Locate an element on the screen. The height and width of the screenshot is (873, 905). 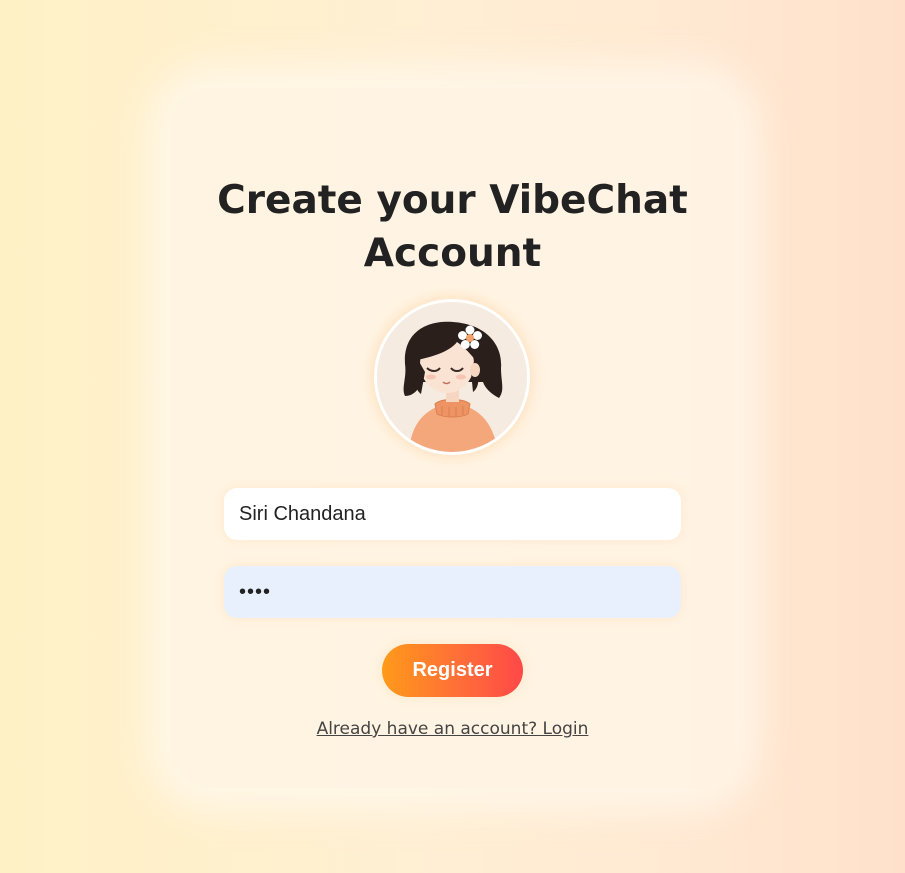
username-input is located at coordinates (452, 514).